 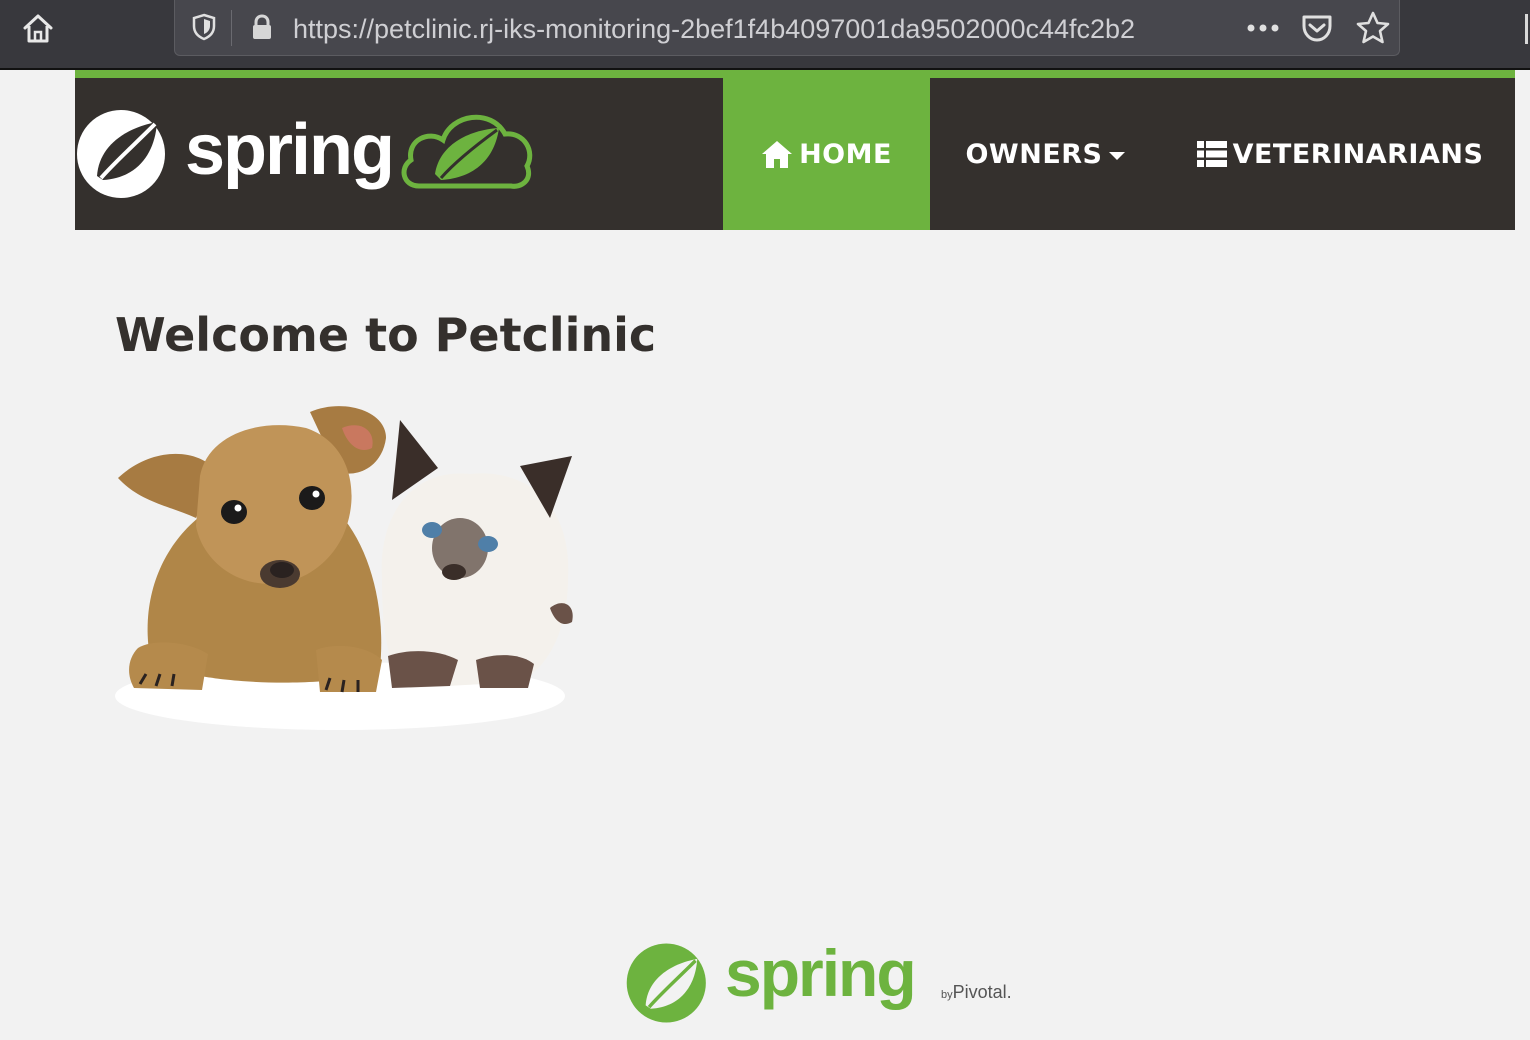 I want to click on nav-owners: OWNERS, so click(x=1045, y=154).